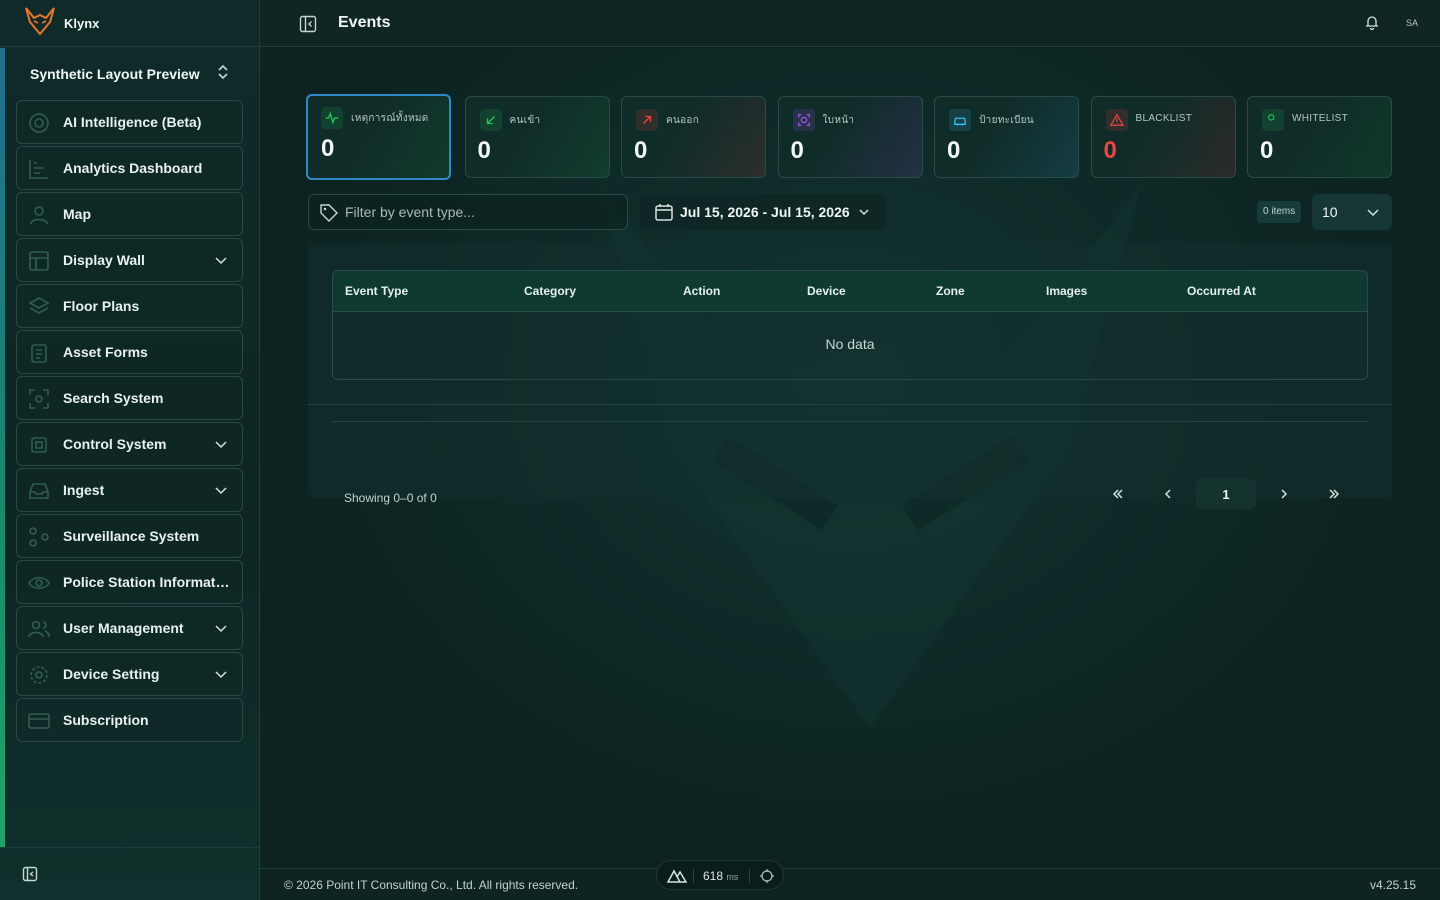  I want to click on perf-value: 618 ms, so click(720, 876).